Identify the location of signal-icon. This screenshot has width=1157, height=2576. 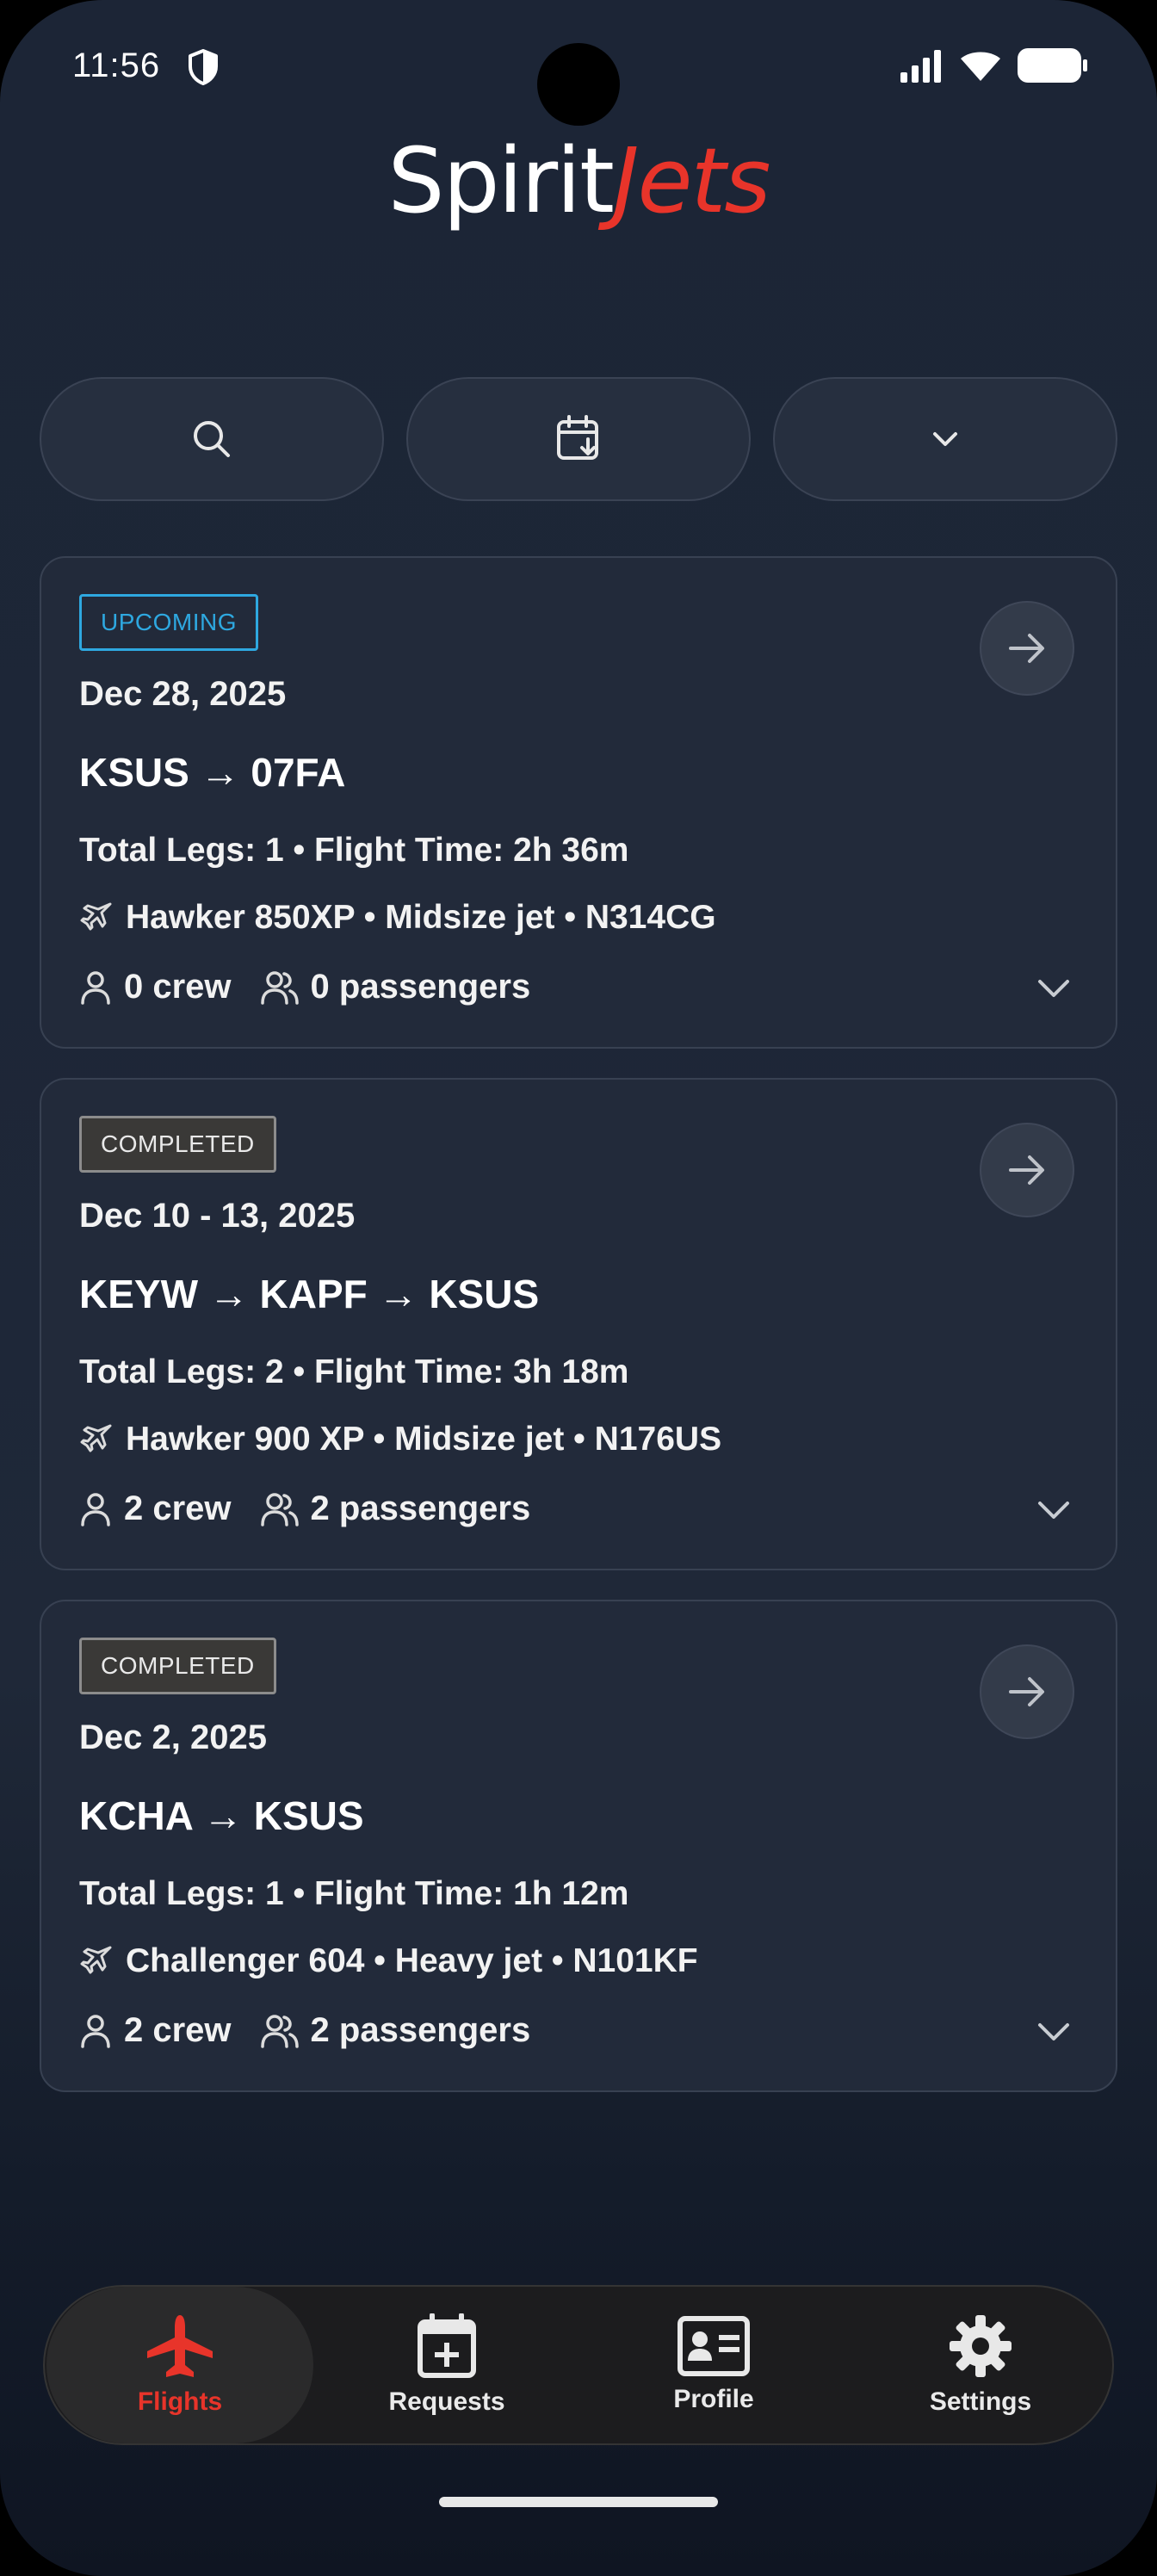
(920, 66).